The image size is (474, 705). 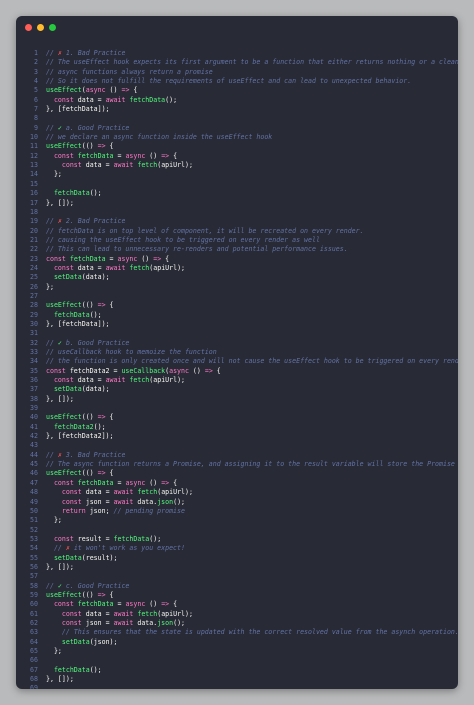 What do you see at coordinates (34, 305) in the screenshot?
I see `line-number: 28` at bounding box center [34, 305].